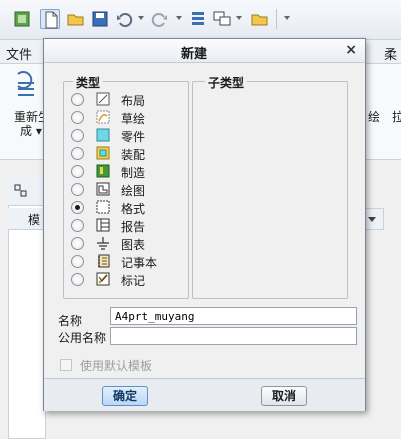 This screenshot has width=401, height=439. What do you see at coordinates (133, 155) in the screenshot?
I see `type-label-assembly: 装配` at bounding box center [133, 155].